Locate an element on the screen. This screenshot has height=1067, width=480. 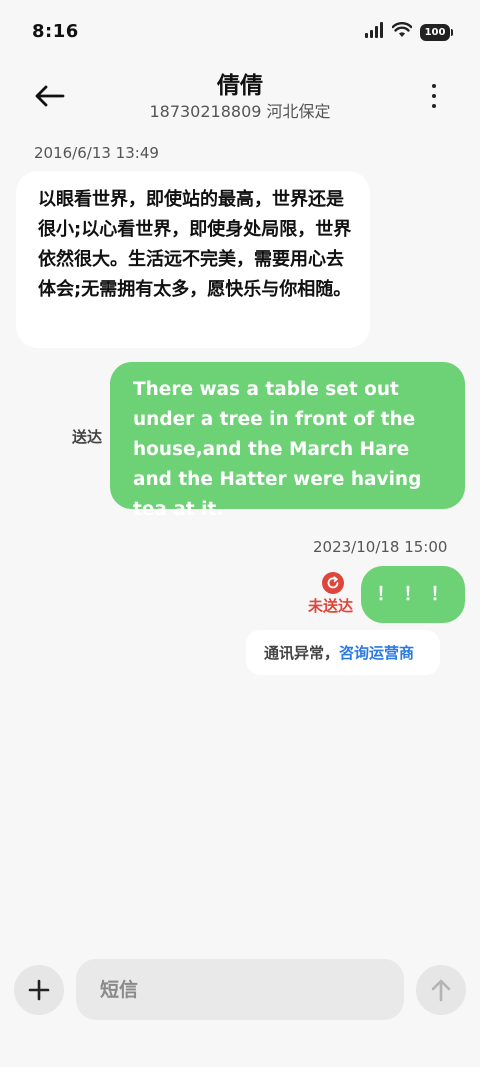
more-options-button is located at coordinates (434, 96).